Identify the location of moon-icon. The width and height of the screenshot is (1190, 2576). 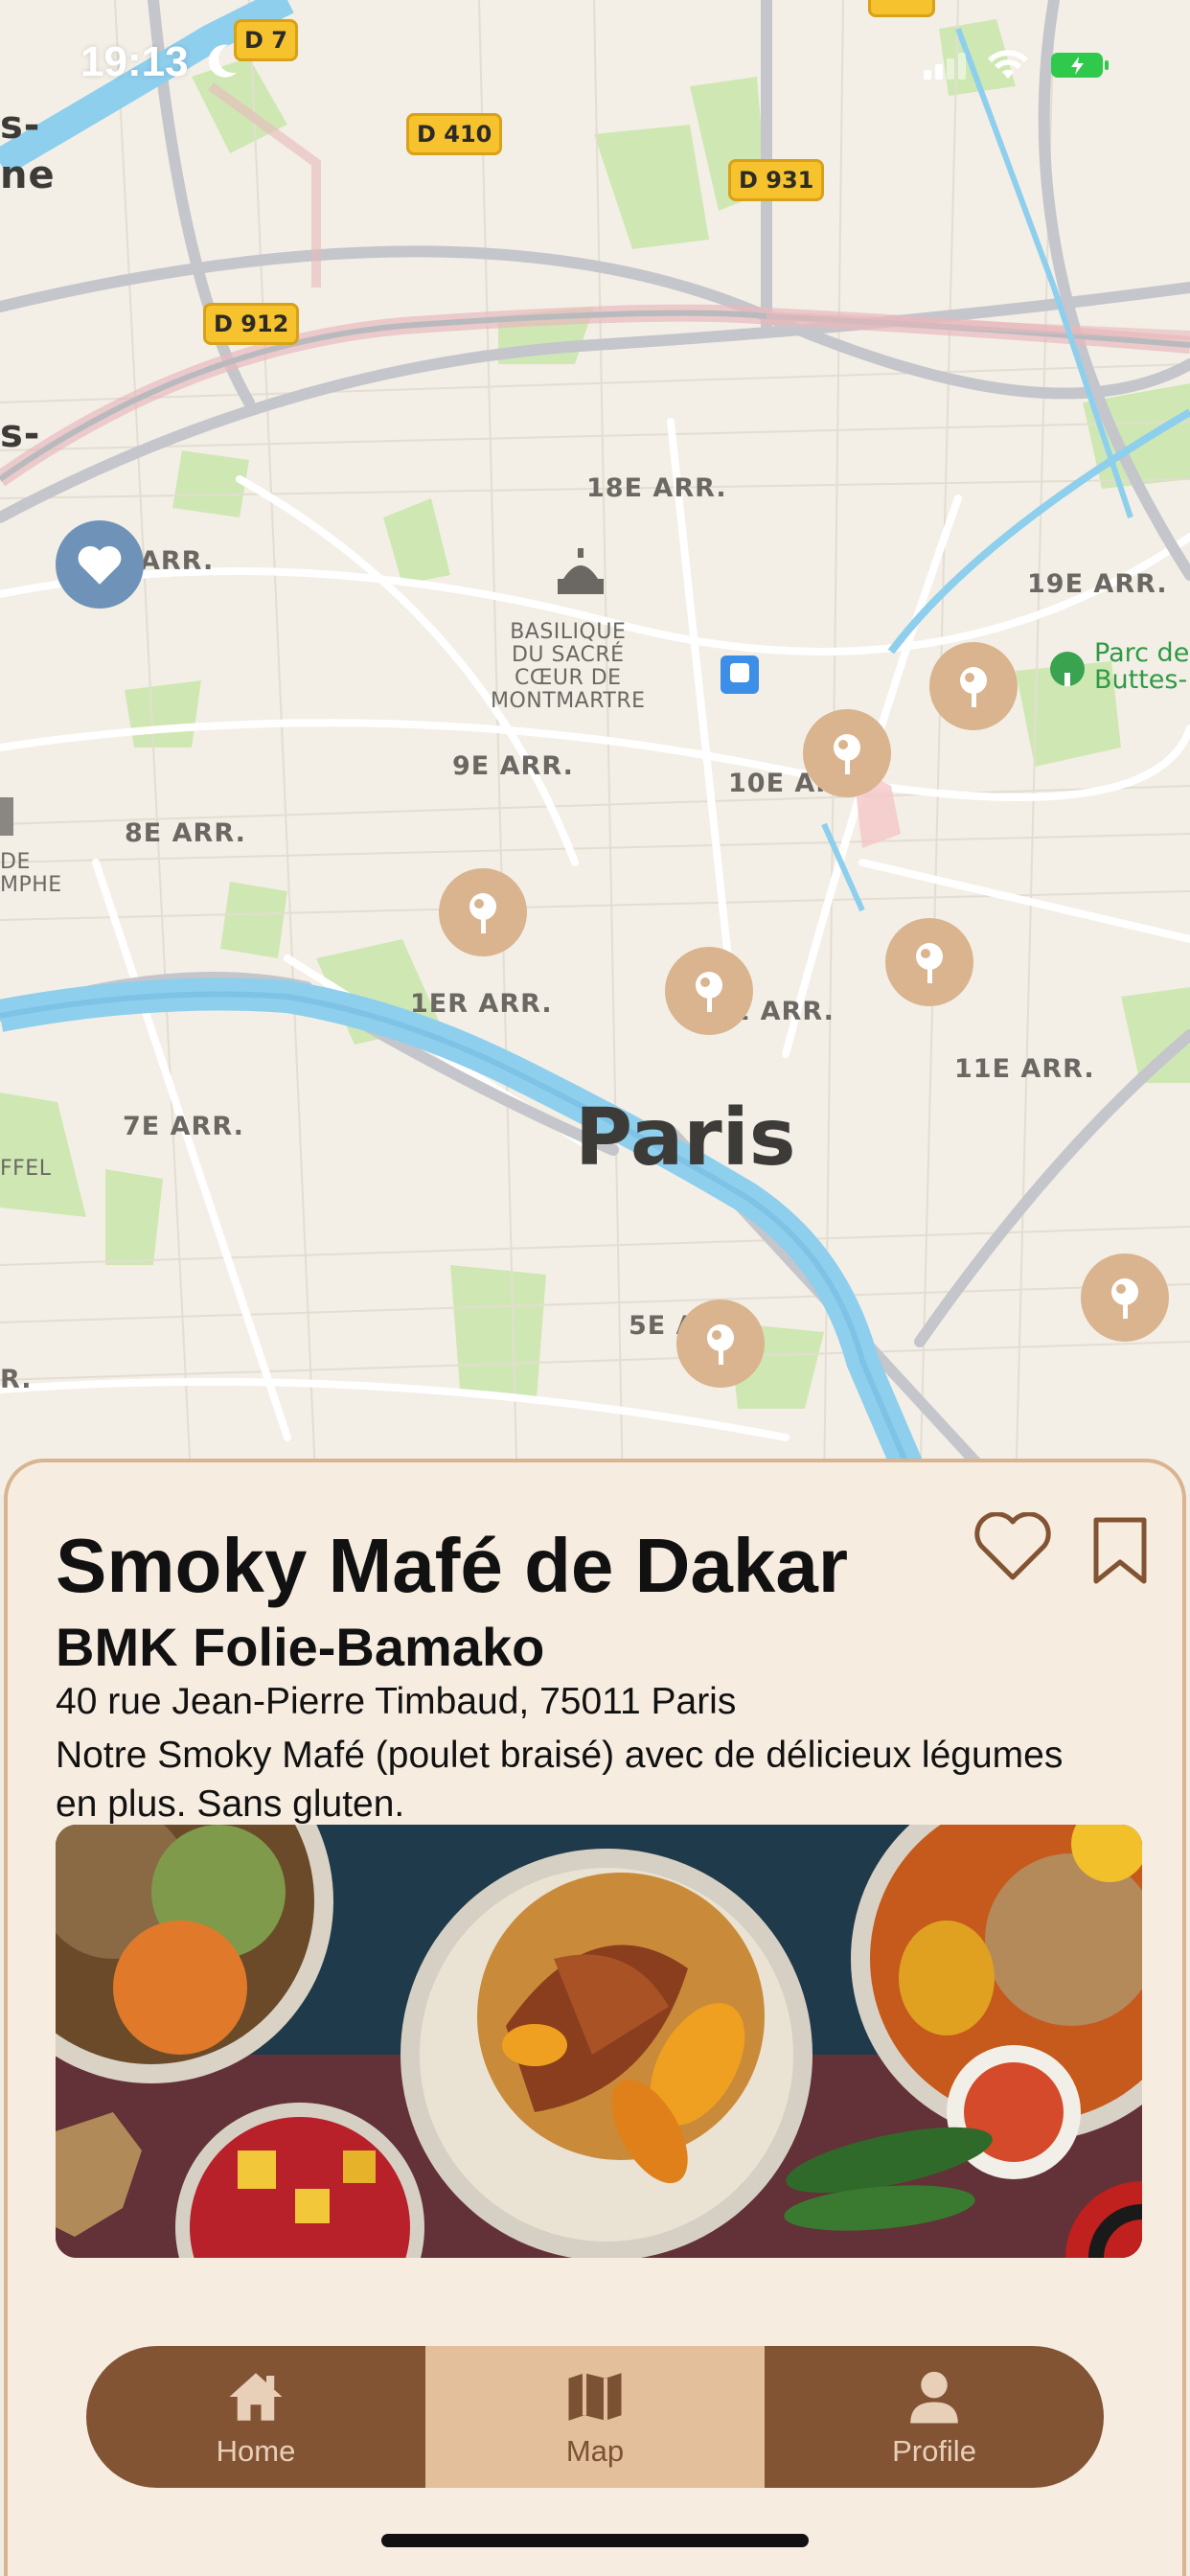
(223, 61).